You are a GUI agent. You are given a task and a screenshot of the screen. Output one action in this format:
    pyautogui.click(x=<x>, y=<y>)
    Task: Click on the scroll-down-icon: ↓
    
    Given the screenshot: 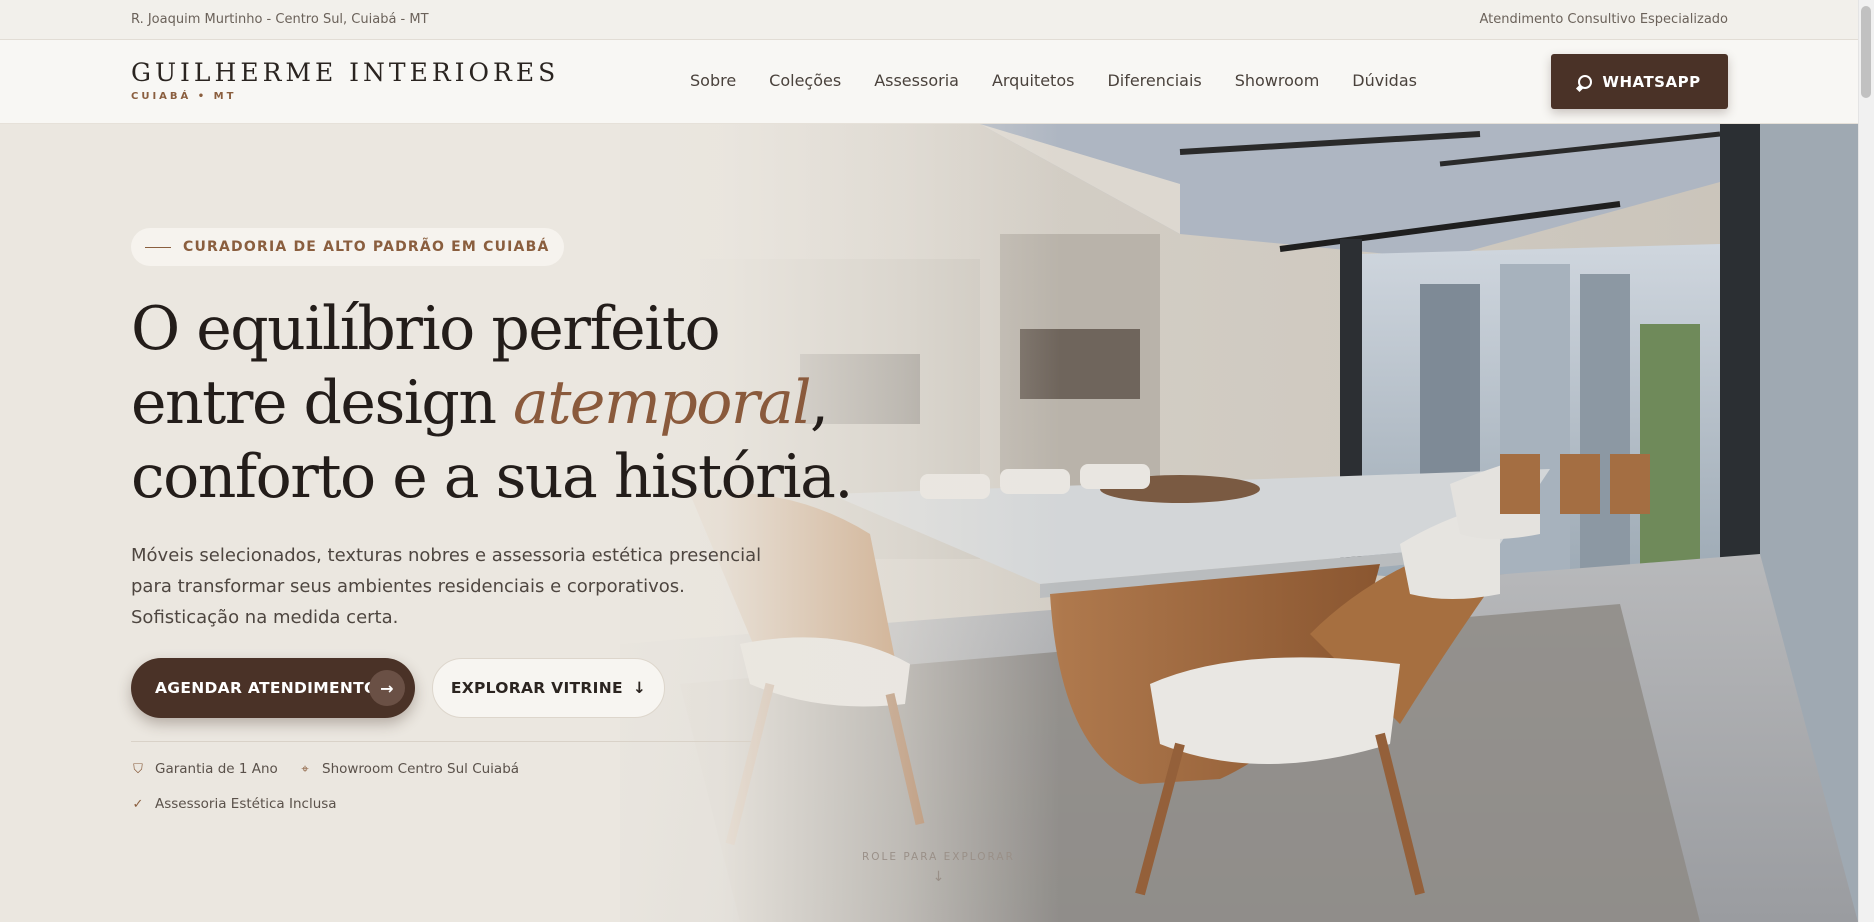 What is the action you would take?
    pyautogui.click(x=938, y=877)
    